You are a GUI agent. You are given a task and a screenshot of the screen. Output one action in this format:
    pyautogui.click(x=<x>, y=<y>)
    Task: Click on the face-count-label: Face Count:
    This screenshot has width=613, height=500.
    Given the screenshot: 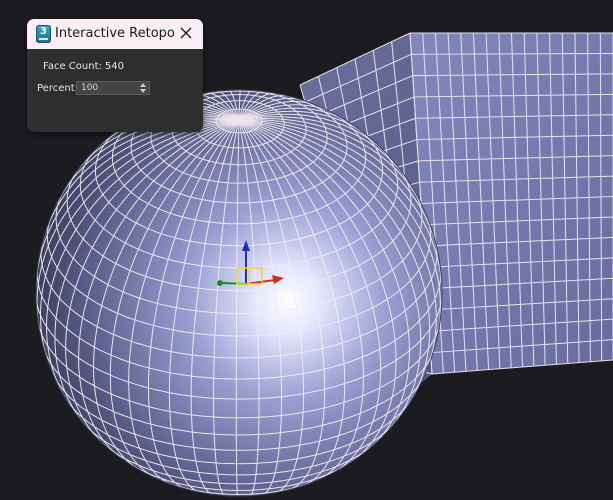 What is the action you would take?
    pyautogui.click(x=72, y=66)
    